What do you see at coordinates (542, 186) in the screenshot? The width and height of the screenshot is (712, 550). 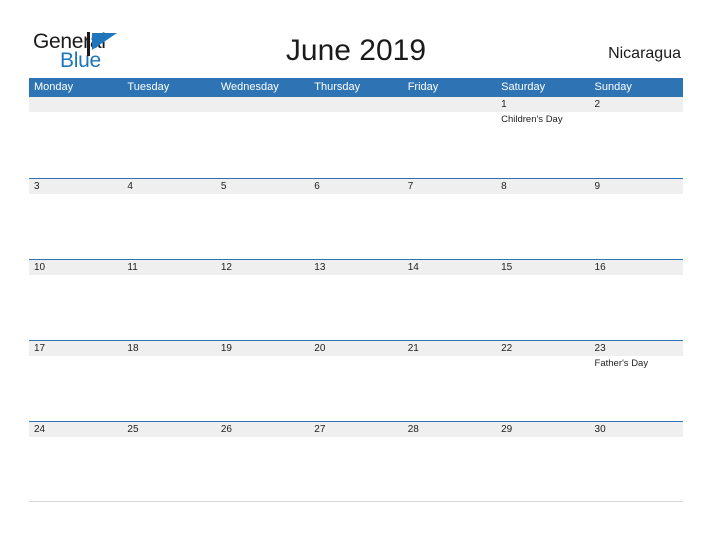 I see `day-number: 8` at bounding box center [542, 186].